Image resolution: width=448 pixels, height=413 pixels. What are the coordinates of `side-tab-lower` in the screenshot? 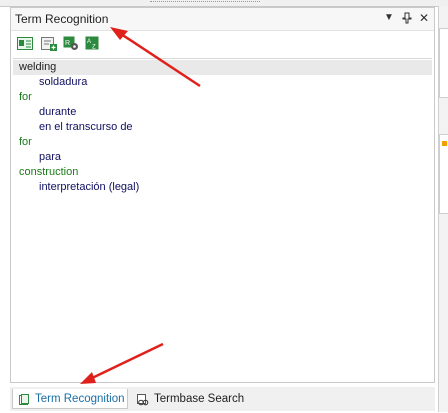 It's located at (443, 174).